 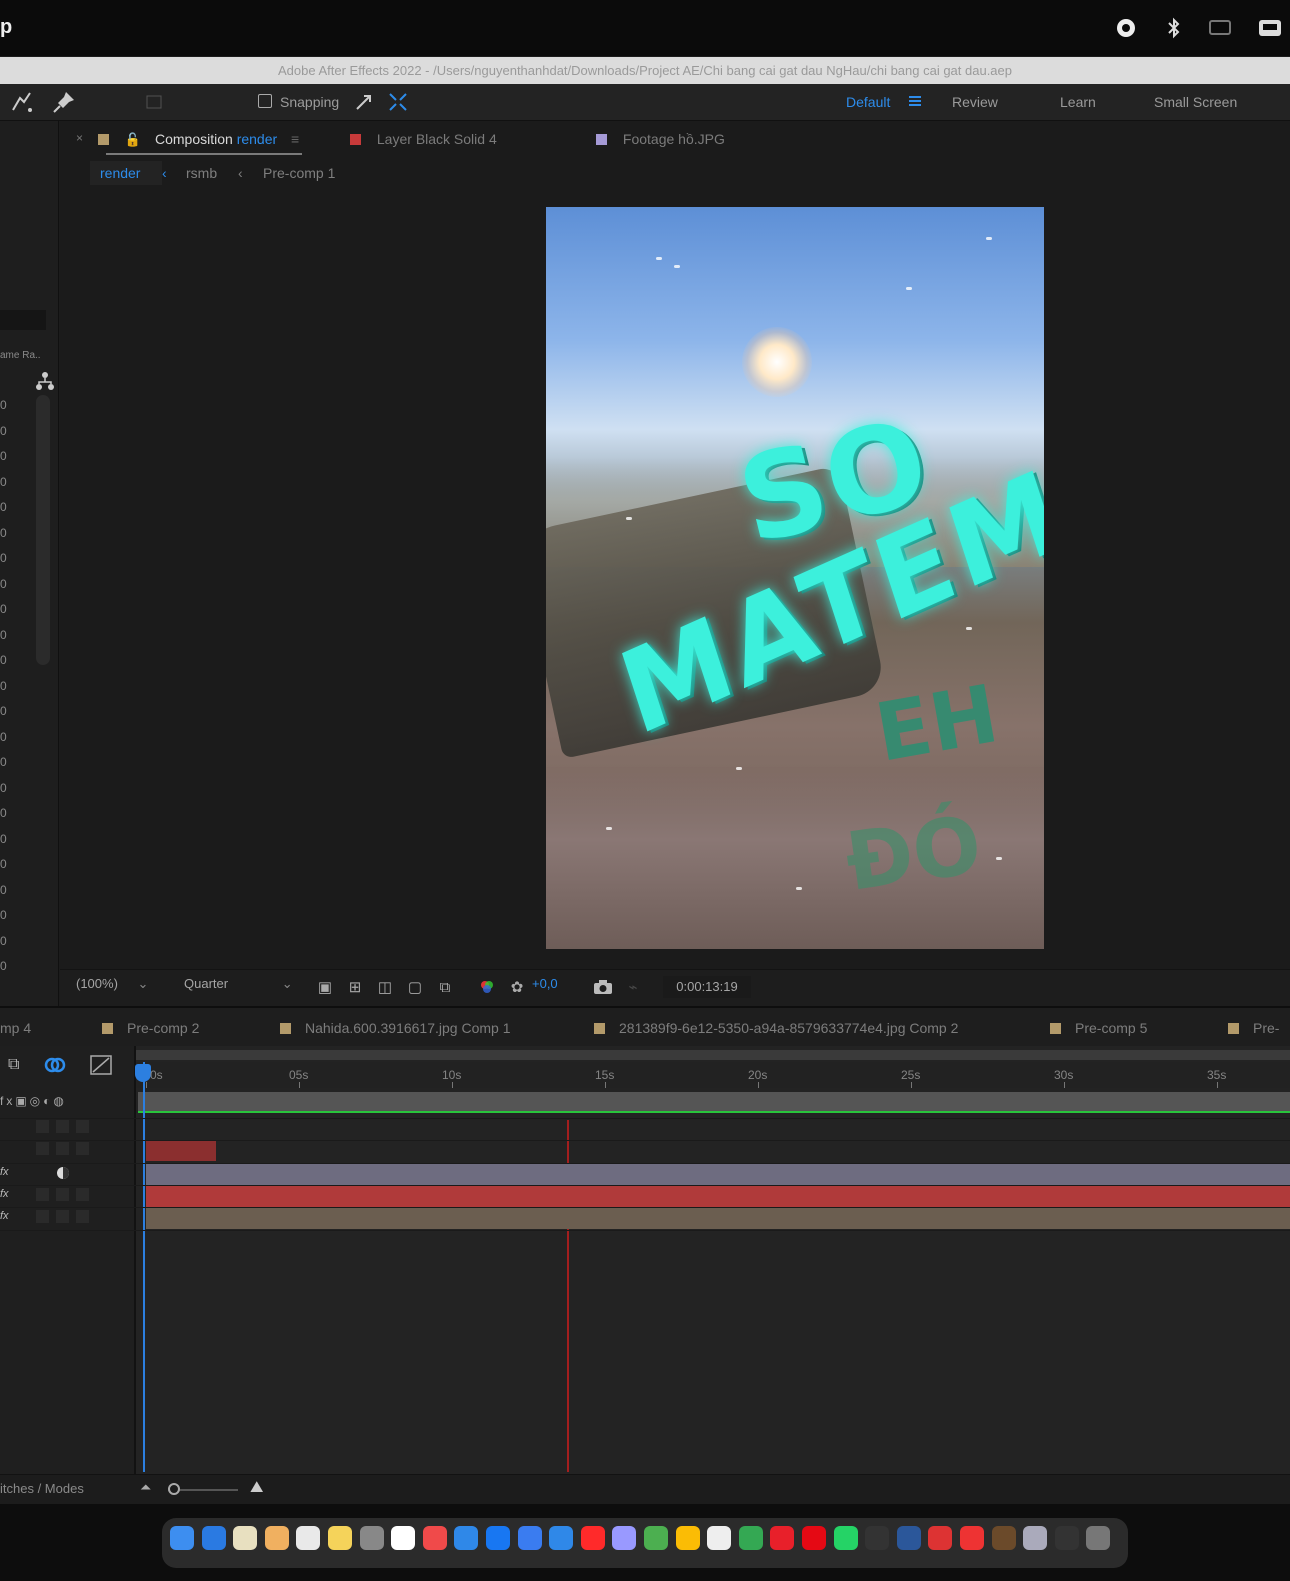 What do you see at coordinates (143, 1073) in the screenshot?
I see `current-time-indicator-head` at bounding box center [143, 1073].